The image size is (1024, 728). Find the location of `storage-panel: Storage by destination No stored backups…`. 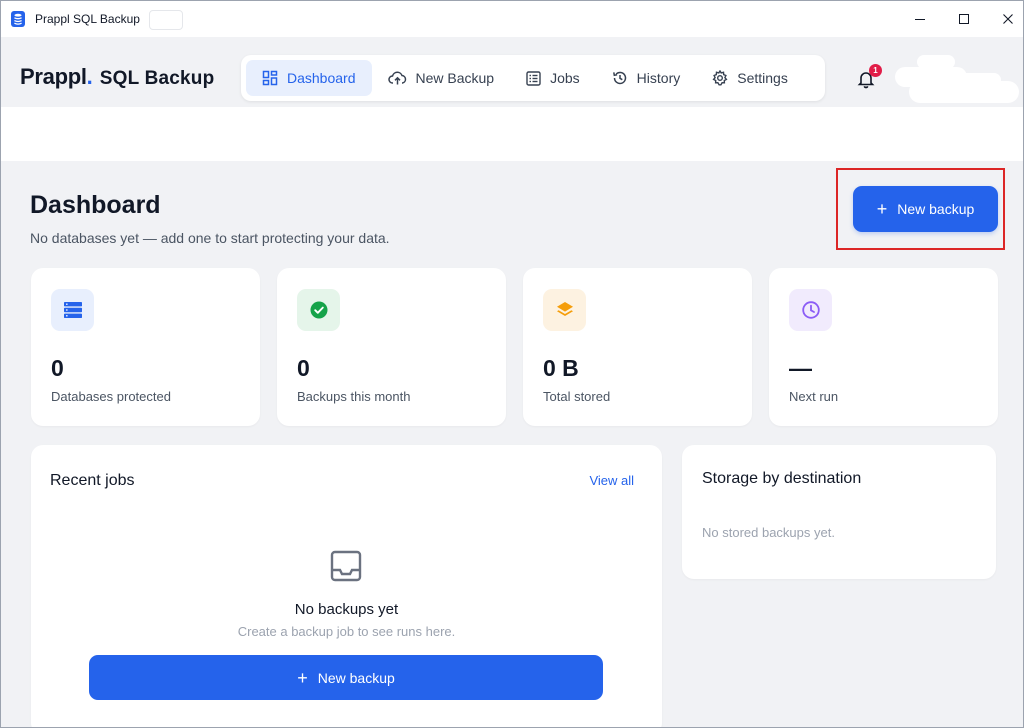

storage-panel: Storage by destination No stored backups… is located at coordinates (839, 512).